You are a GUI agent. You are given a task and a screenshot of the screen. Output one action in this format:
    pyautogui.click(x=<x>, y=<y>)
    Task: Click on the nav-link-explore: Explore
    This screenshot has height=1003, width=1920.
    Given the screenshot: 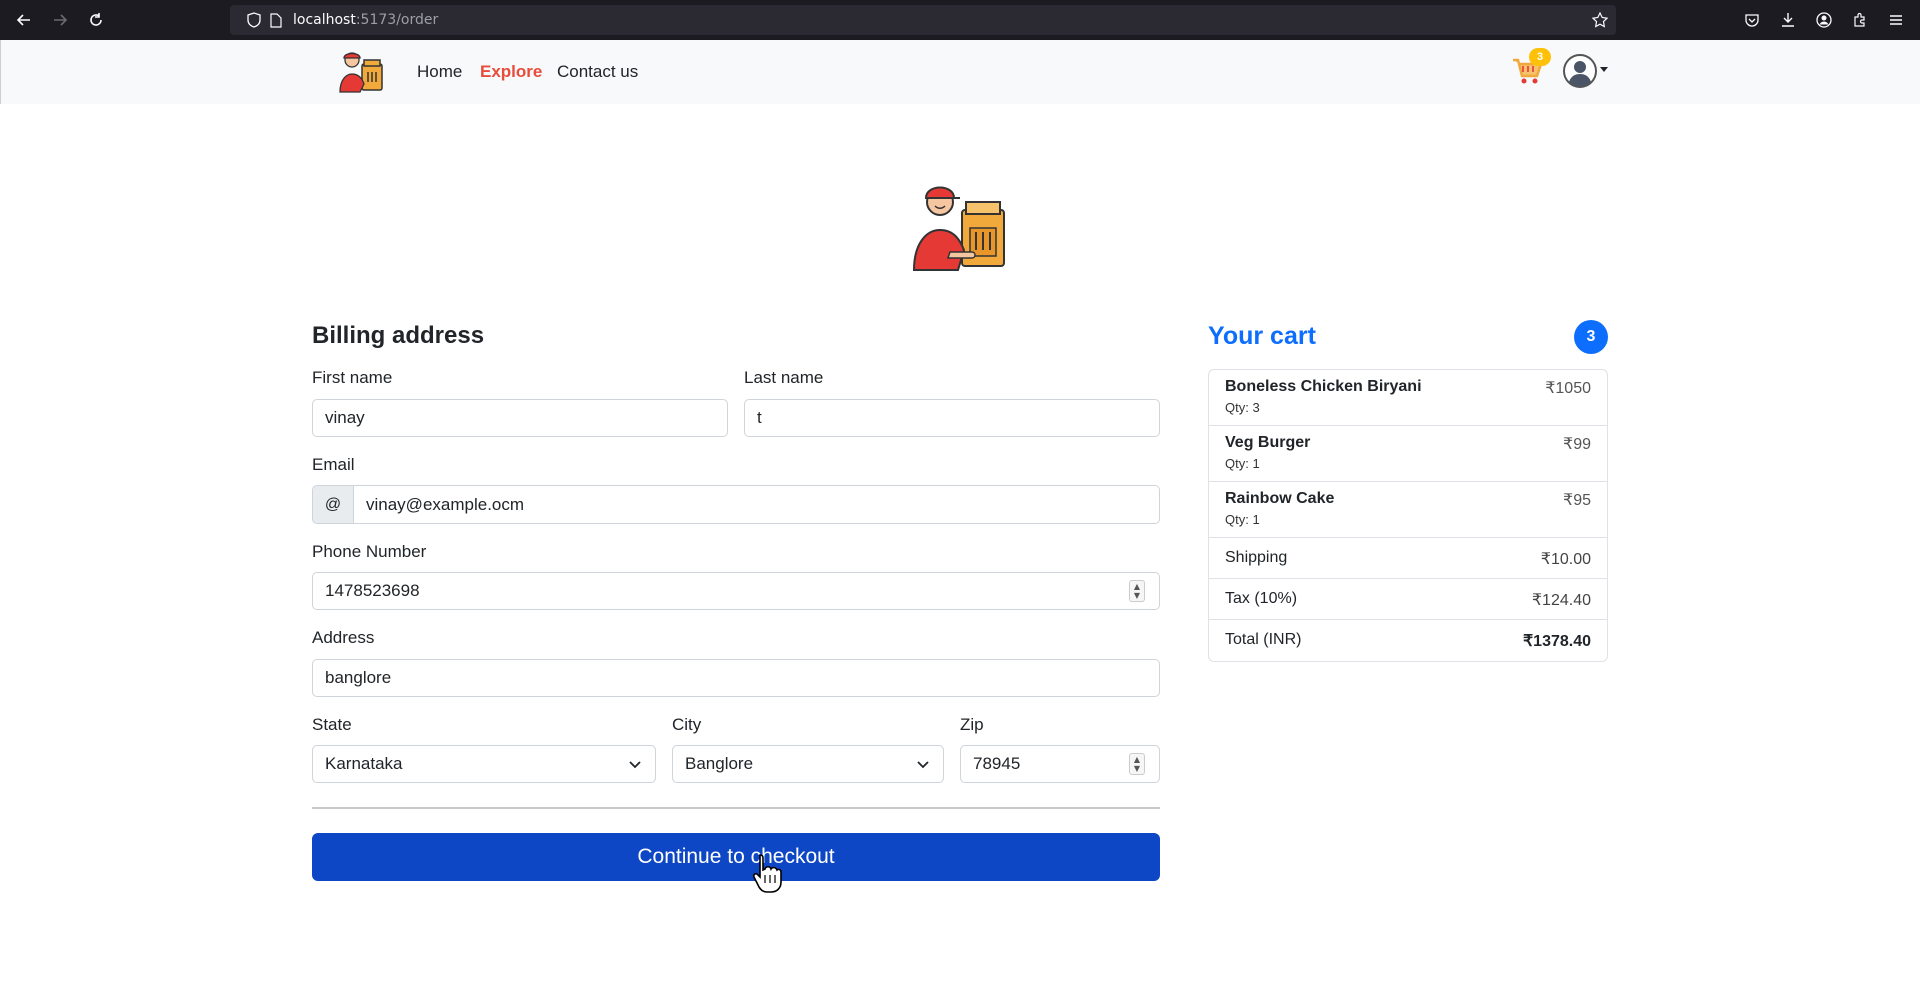 What is the action you would take?
    pyautogui.click(x=511, y=72)
    